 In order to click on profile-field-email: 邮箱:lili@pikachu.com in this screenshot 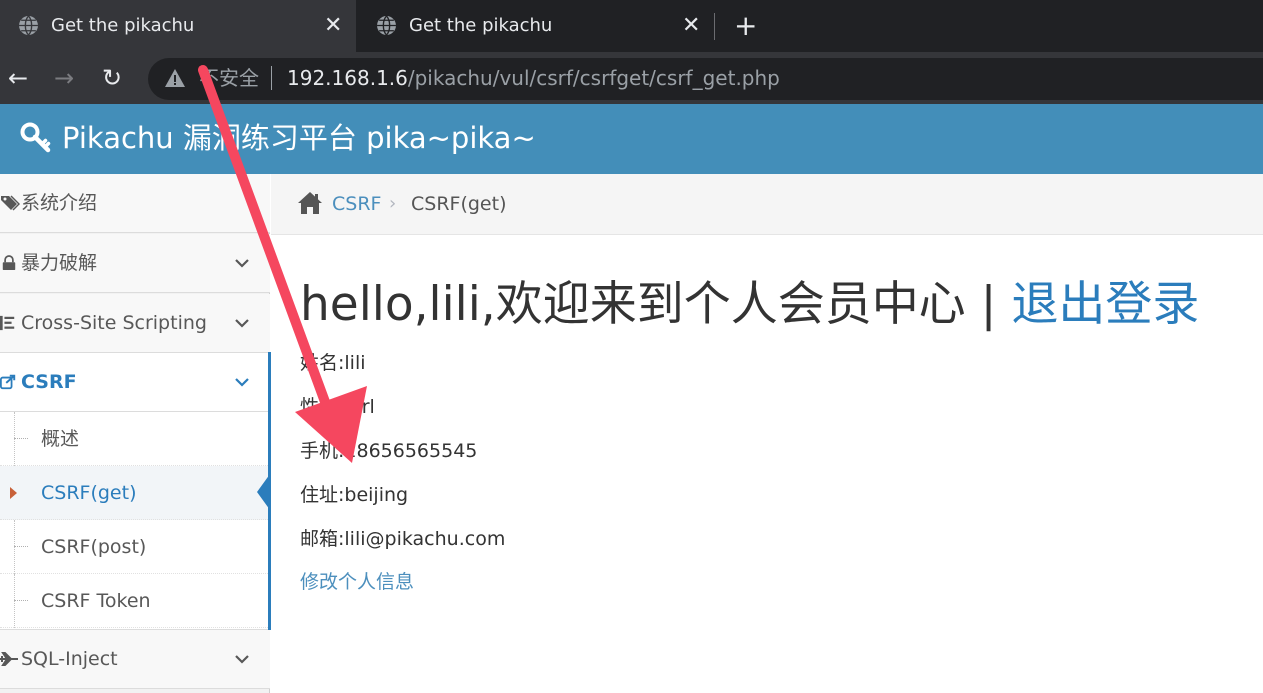, I will do `click(402, 537)`.